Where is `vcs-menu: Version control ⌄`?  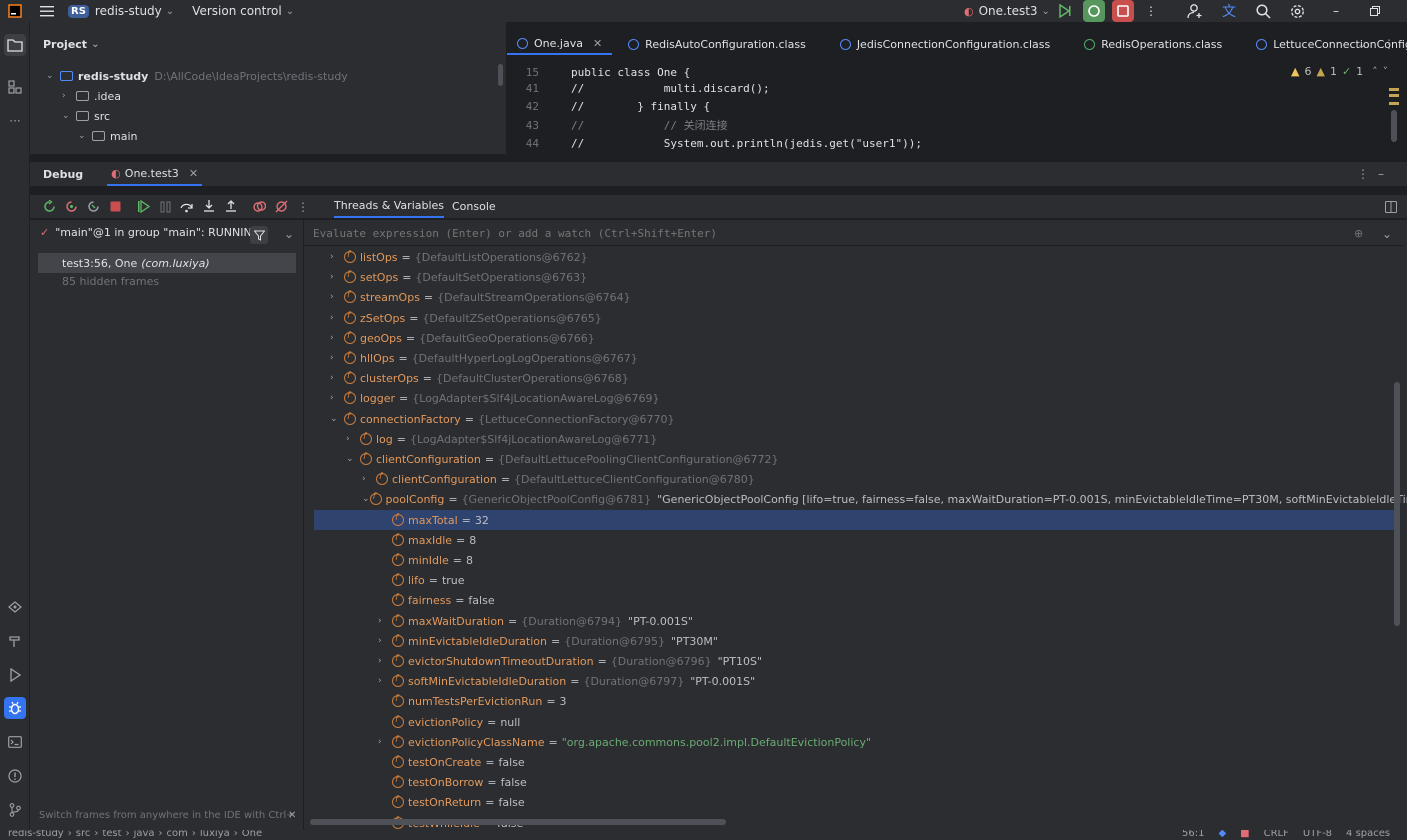 vcs-menu: Version control ⌄ is located at coordinates (243, 11).